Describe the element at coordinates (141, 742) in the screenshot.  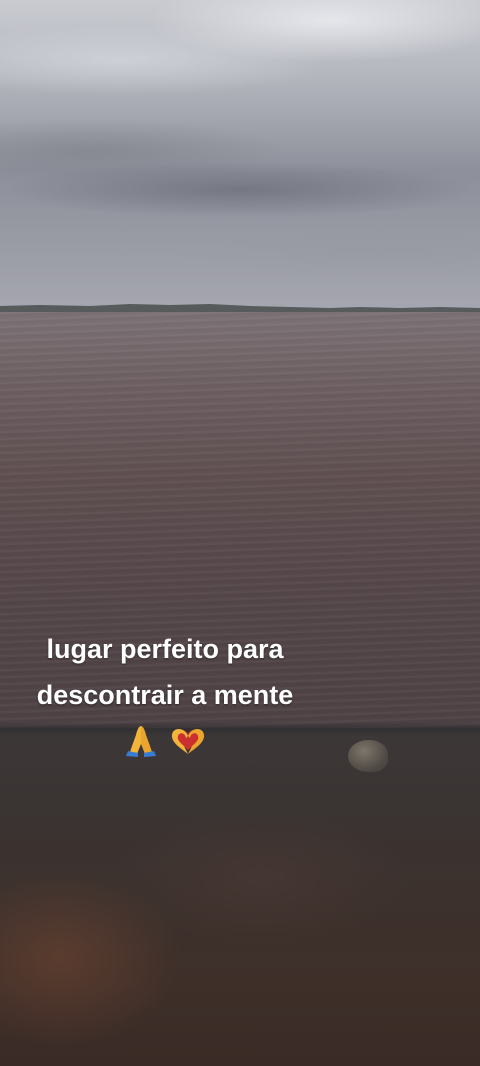
I see `folded-hands-icon` at that location.